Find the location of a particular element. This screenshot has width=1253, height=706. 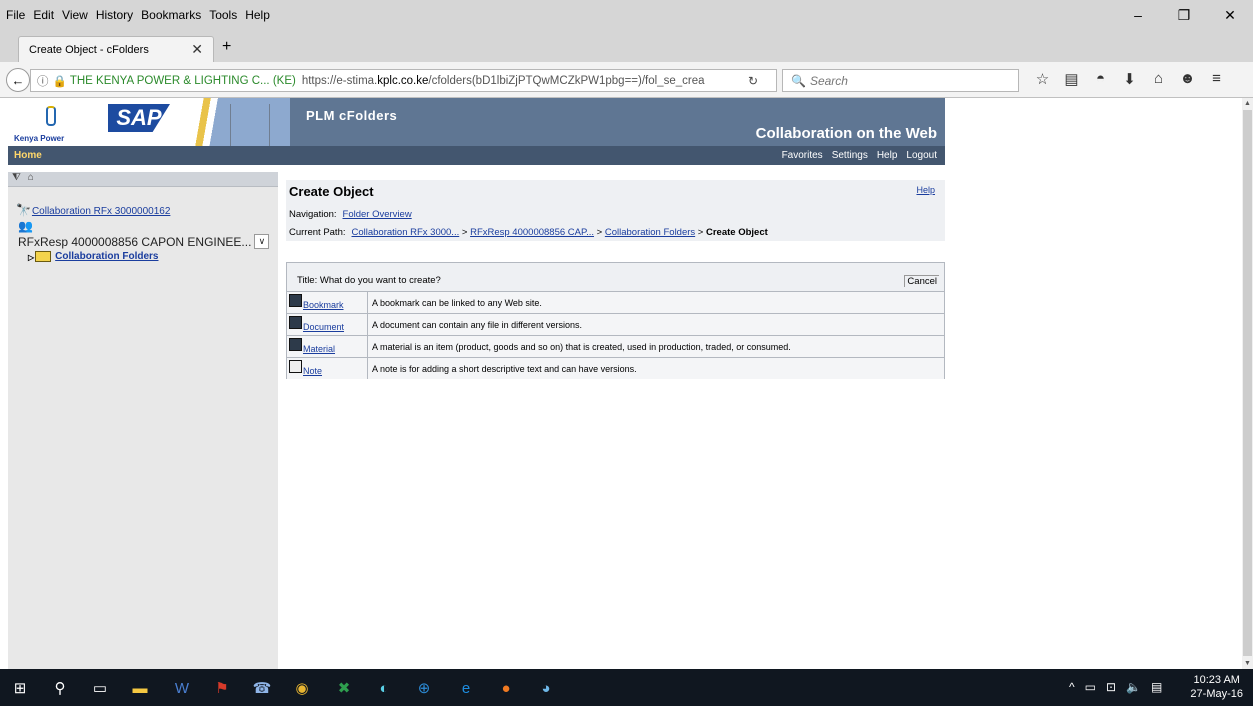

internet-explorer-icon: ⊕ is located at coordinates (424, 688).